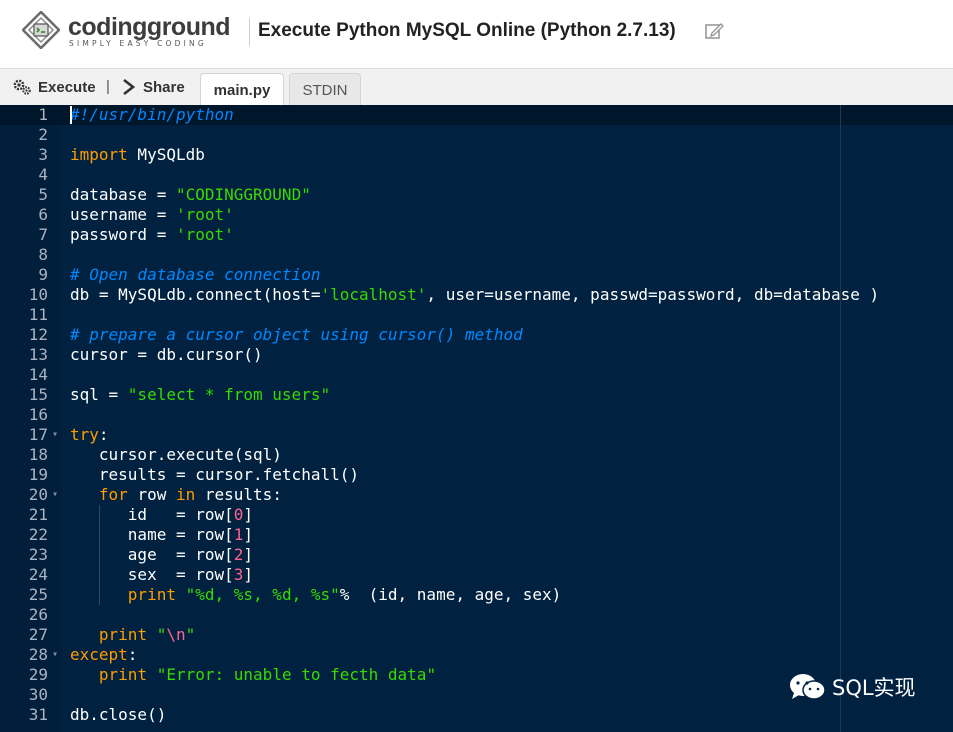  Describe the element at coordinates (118, 714) in the screenshot. I see `code-text: db.close()` at that location.